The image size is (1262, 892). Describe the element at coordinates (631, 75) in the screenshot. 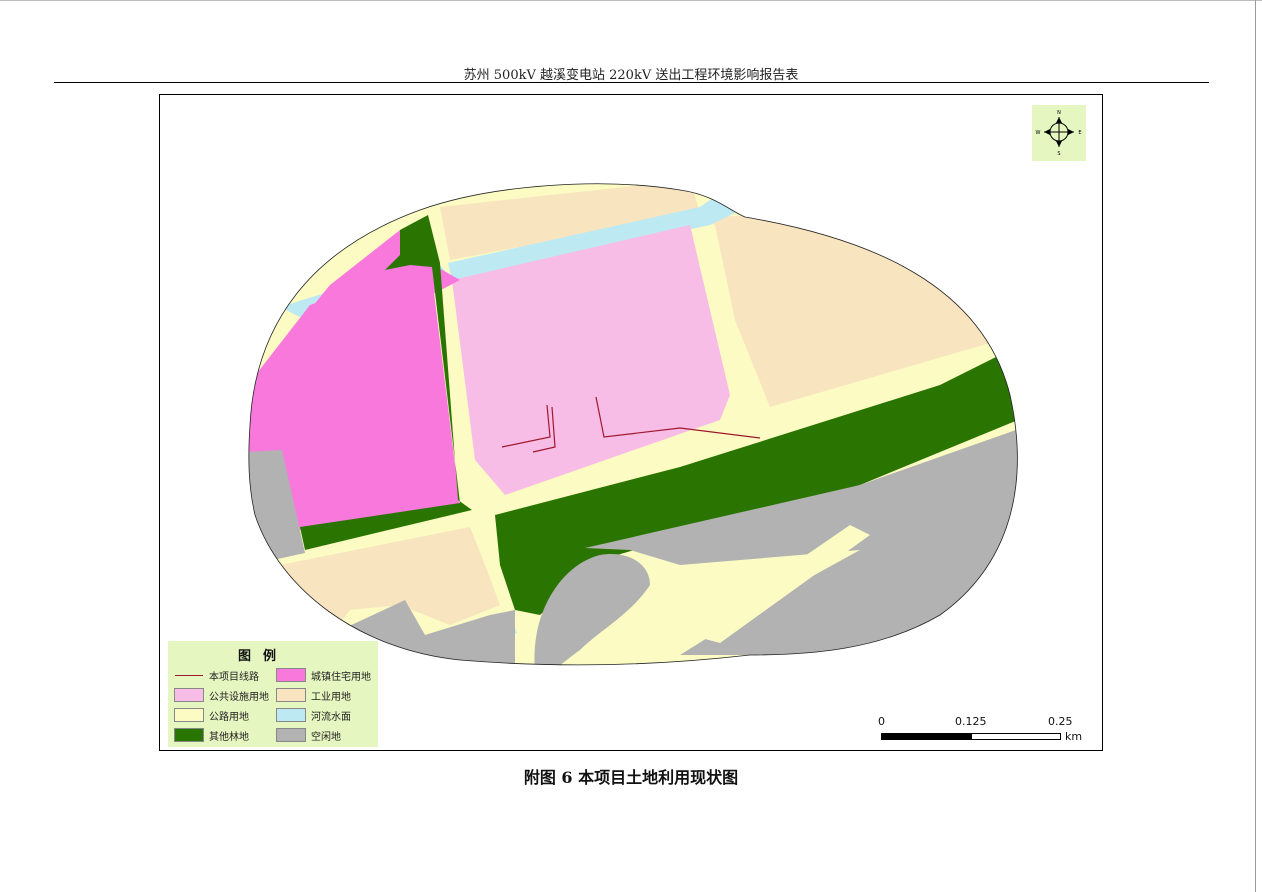

I see `document-header: 苏州 500kV 越溪变电站 220kV 送出工程环境影响报告表` at that location.